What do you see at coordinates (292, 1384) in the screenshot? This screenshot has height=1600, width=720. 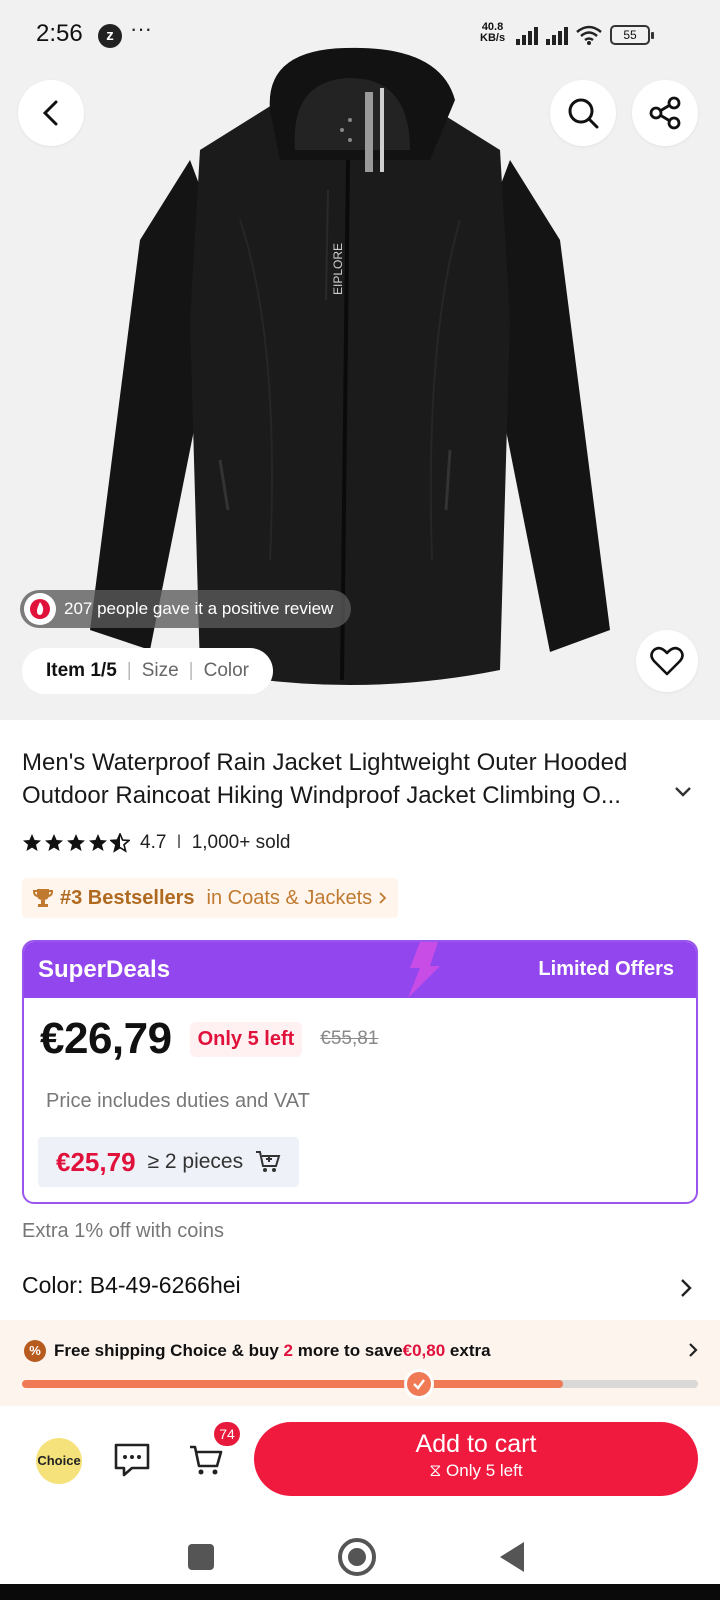 I see `shipping-progress-fill` at bounding box center [292, 1384].